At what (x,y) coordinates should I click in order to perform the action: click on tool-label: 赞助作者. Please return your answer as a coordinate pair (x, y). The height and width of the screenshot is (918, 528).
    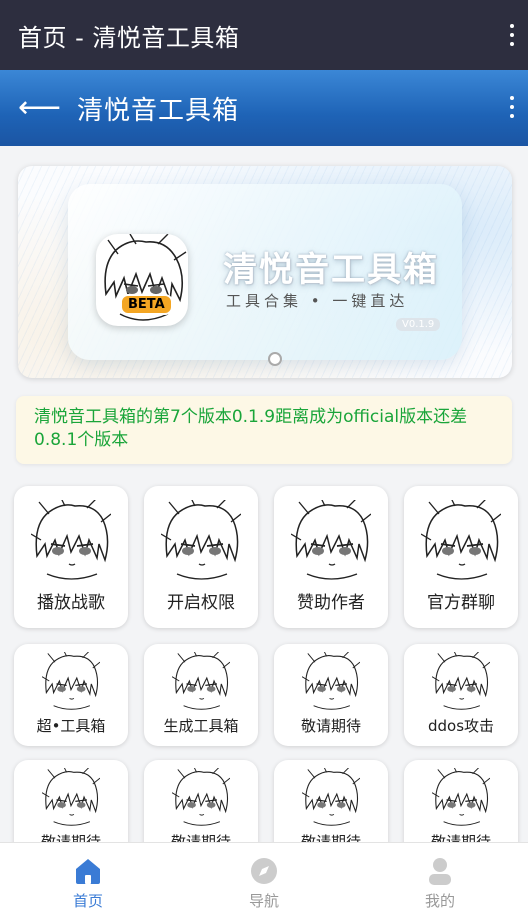
    Looking at the image, I should click on (331, 603).